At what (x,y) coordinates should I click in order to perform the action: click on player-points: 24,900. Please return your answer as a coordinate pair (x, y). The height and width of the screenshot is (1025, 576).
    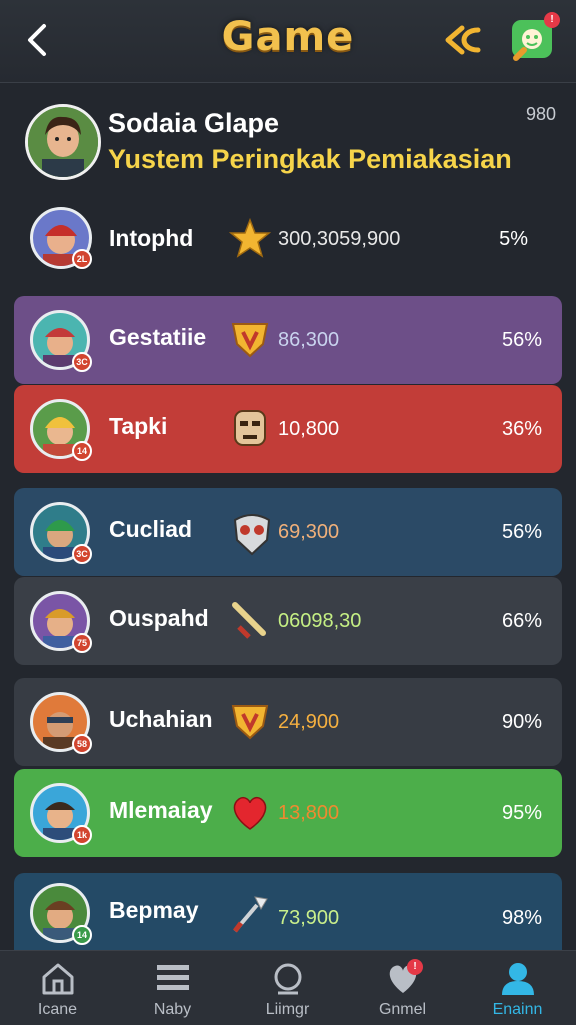
    Looking at the image, I should click on (309, 722).